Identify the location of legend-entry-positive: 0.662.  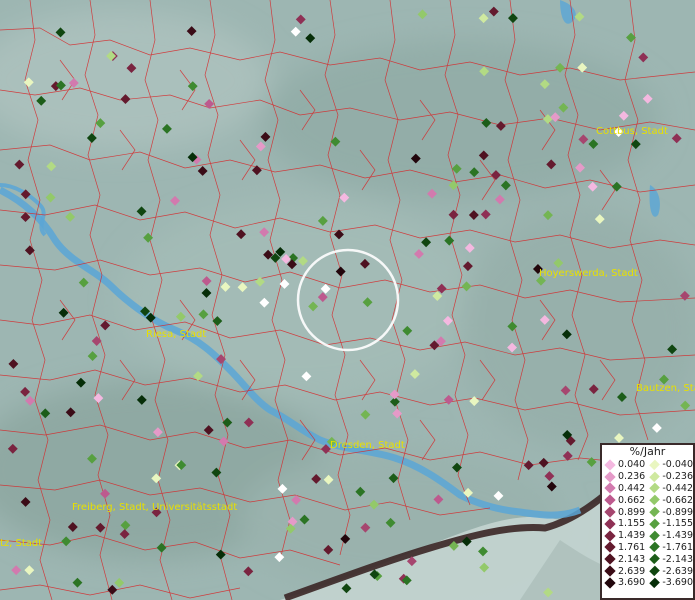
(624, 500).